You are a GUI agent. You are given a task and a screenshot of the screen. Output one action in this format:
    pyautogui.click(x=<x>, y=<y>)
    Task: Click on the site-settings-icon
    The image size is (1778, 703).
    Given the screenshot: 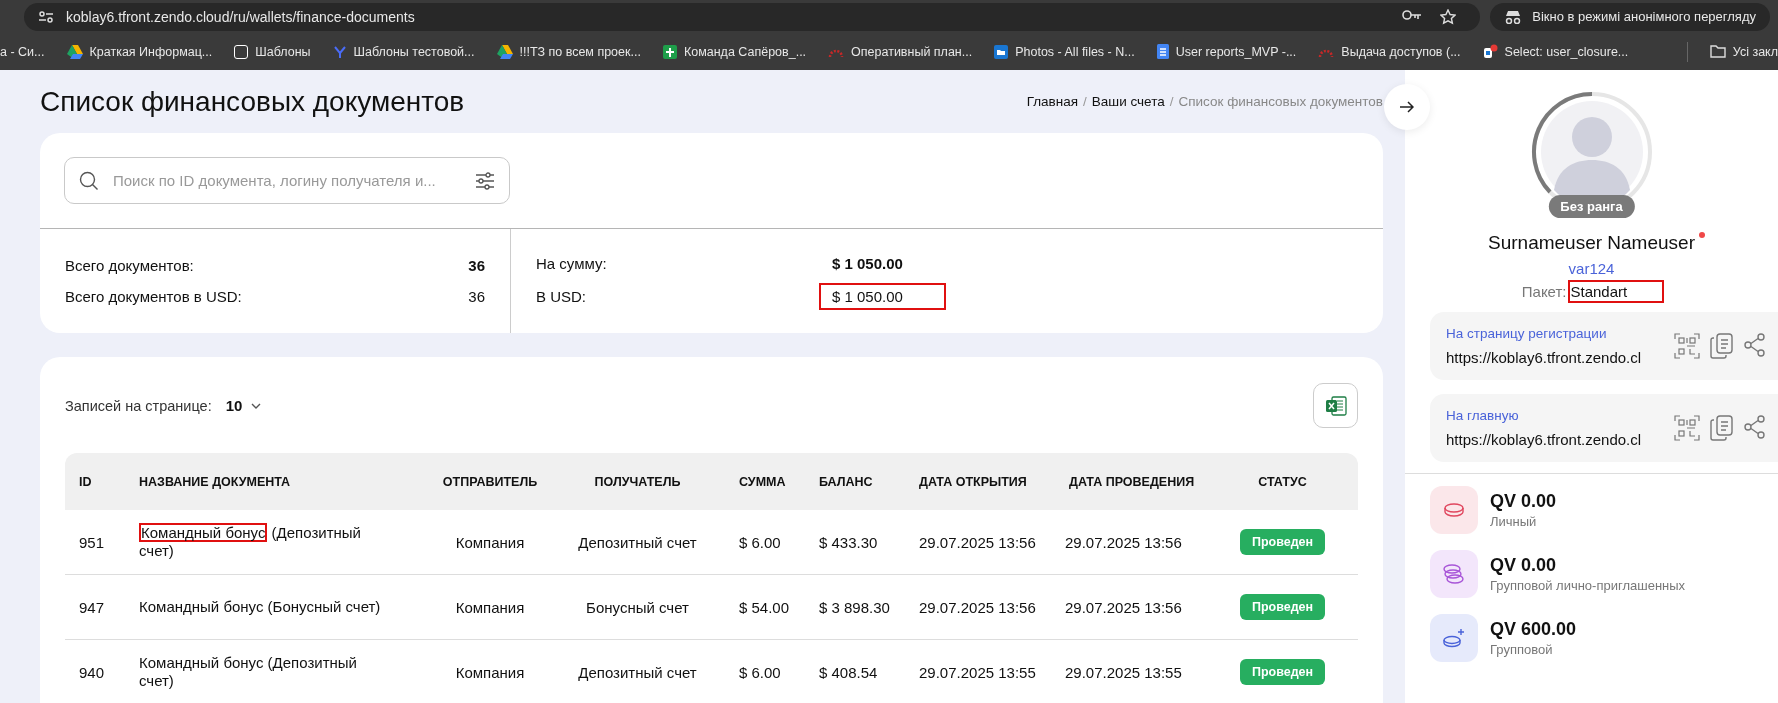 What is the action you would take?
    pyautogui.click(x=46, y=16)
    